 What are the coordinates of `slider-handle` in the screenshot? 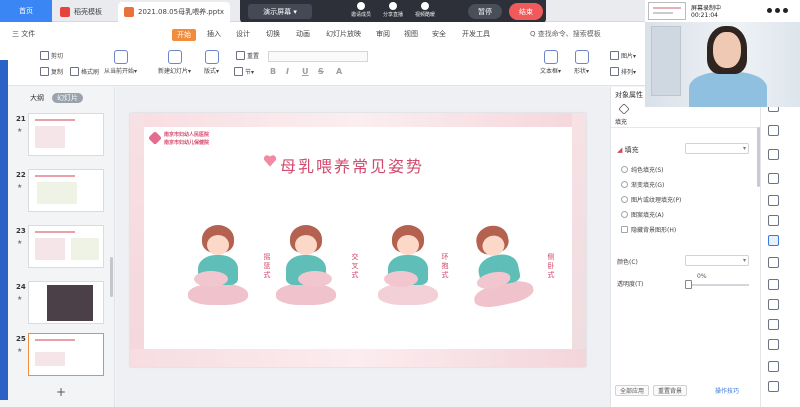 It's located at (688, 284).